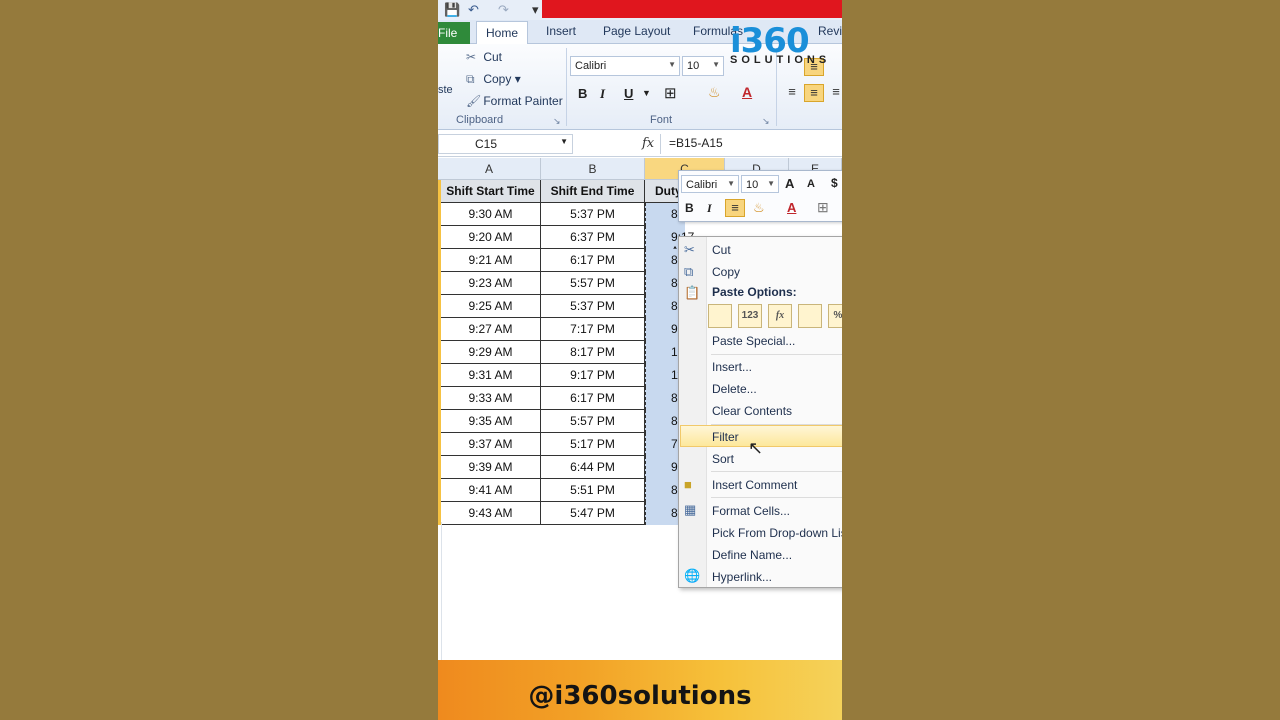 Image resolution: width=1280 pixels, height=720 pixels. What do you see at coordinates (452, 10) in the screenshot?
I see `save-icon: 💾` at bounding box center [452, 10].